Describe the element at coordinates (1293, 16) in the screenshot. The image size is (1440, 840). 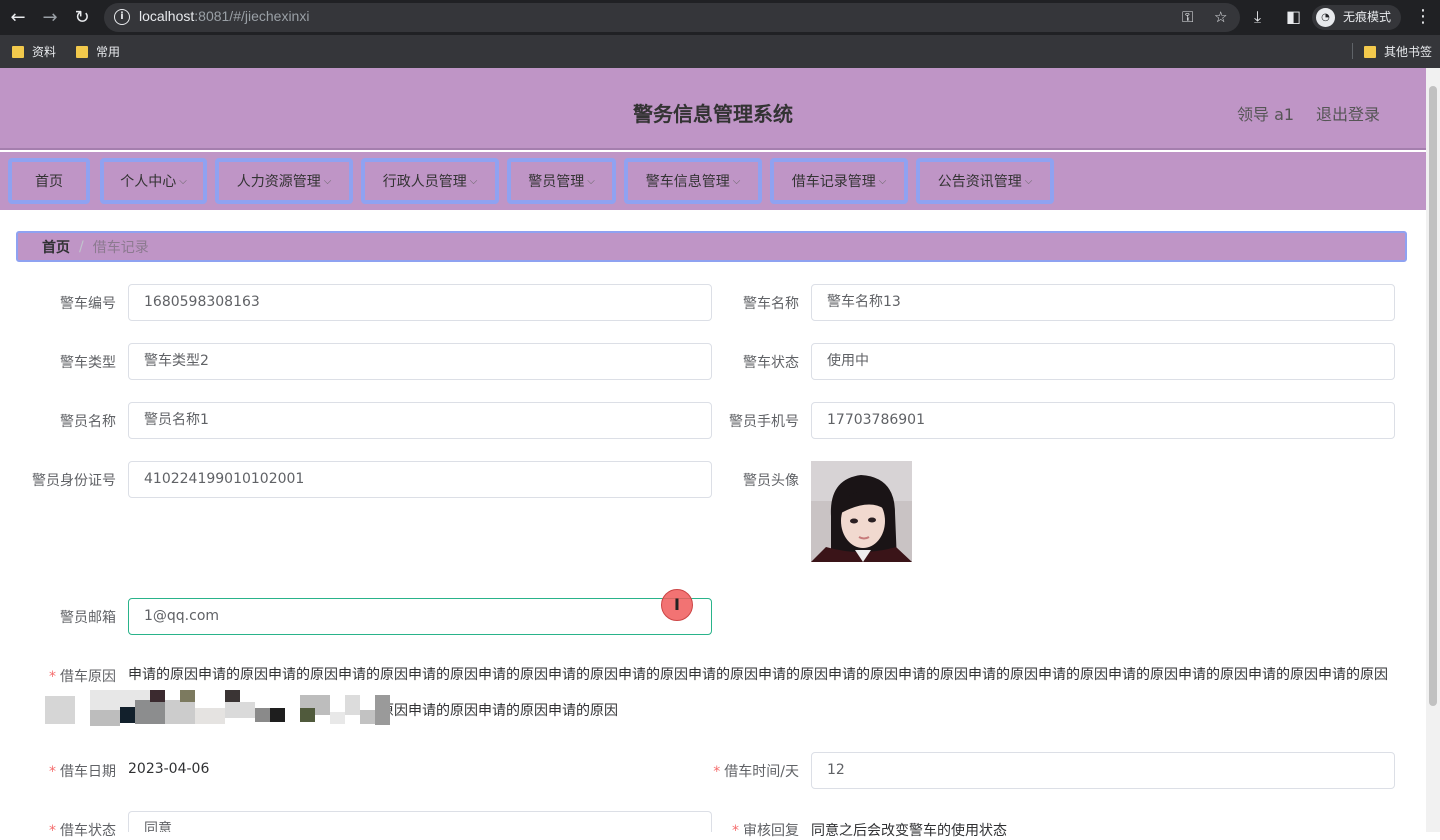
I see `side-panel-icon: ◧` at that location.